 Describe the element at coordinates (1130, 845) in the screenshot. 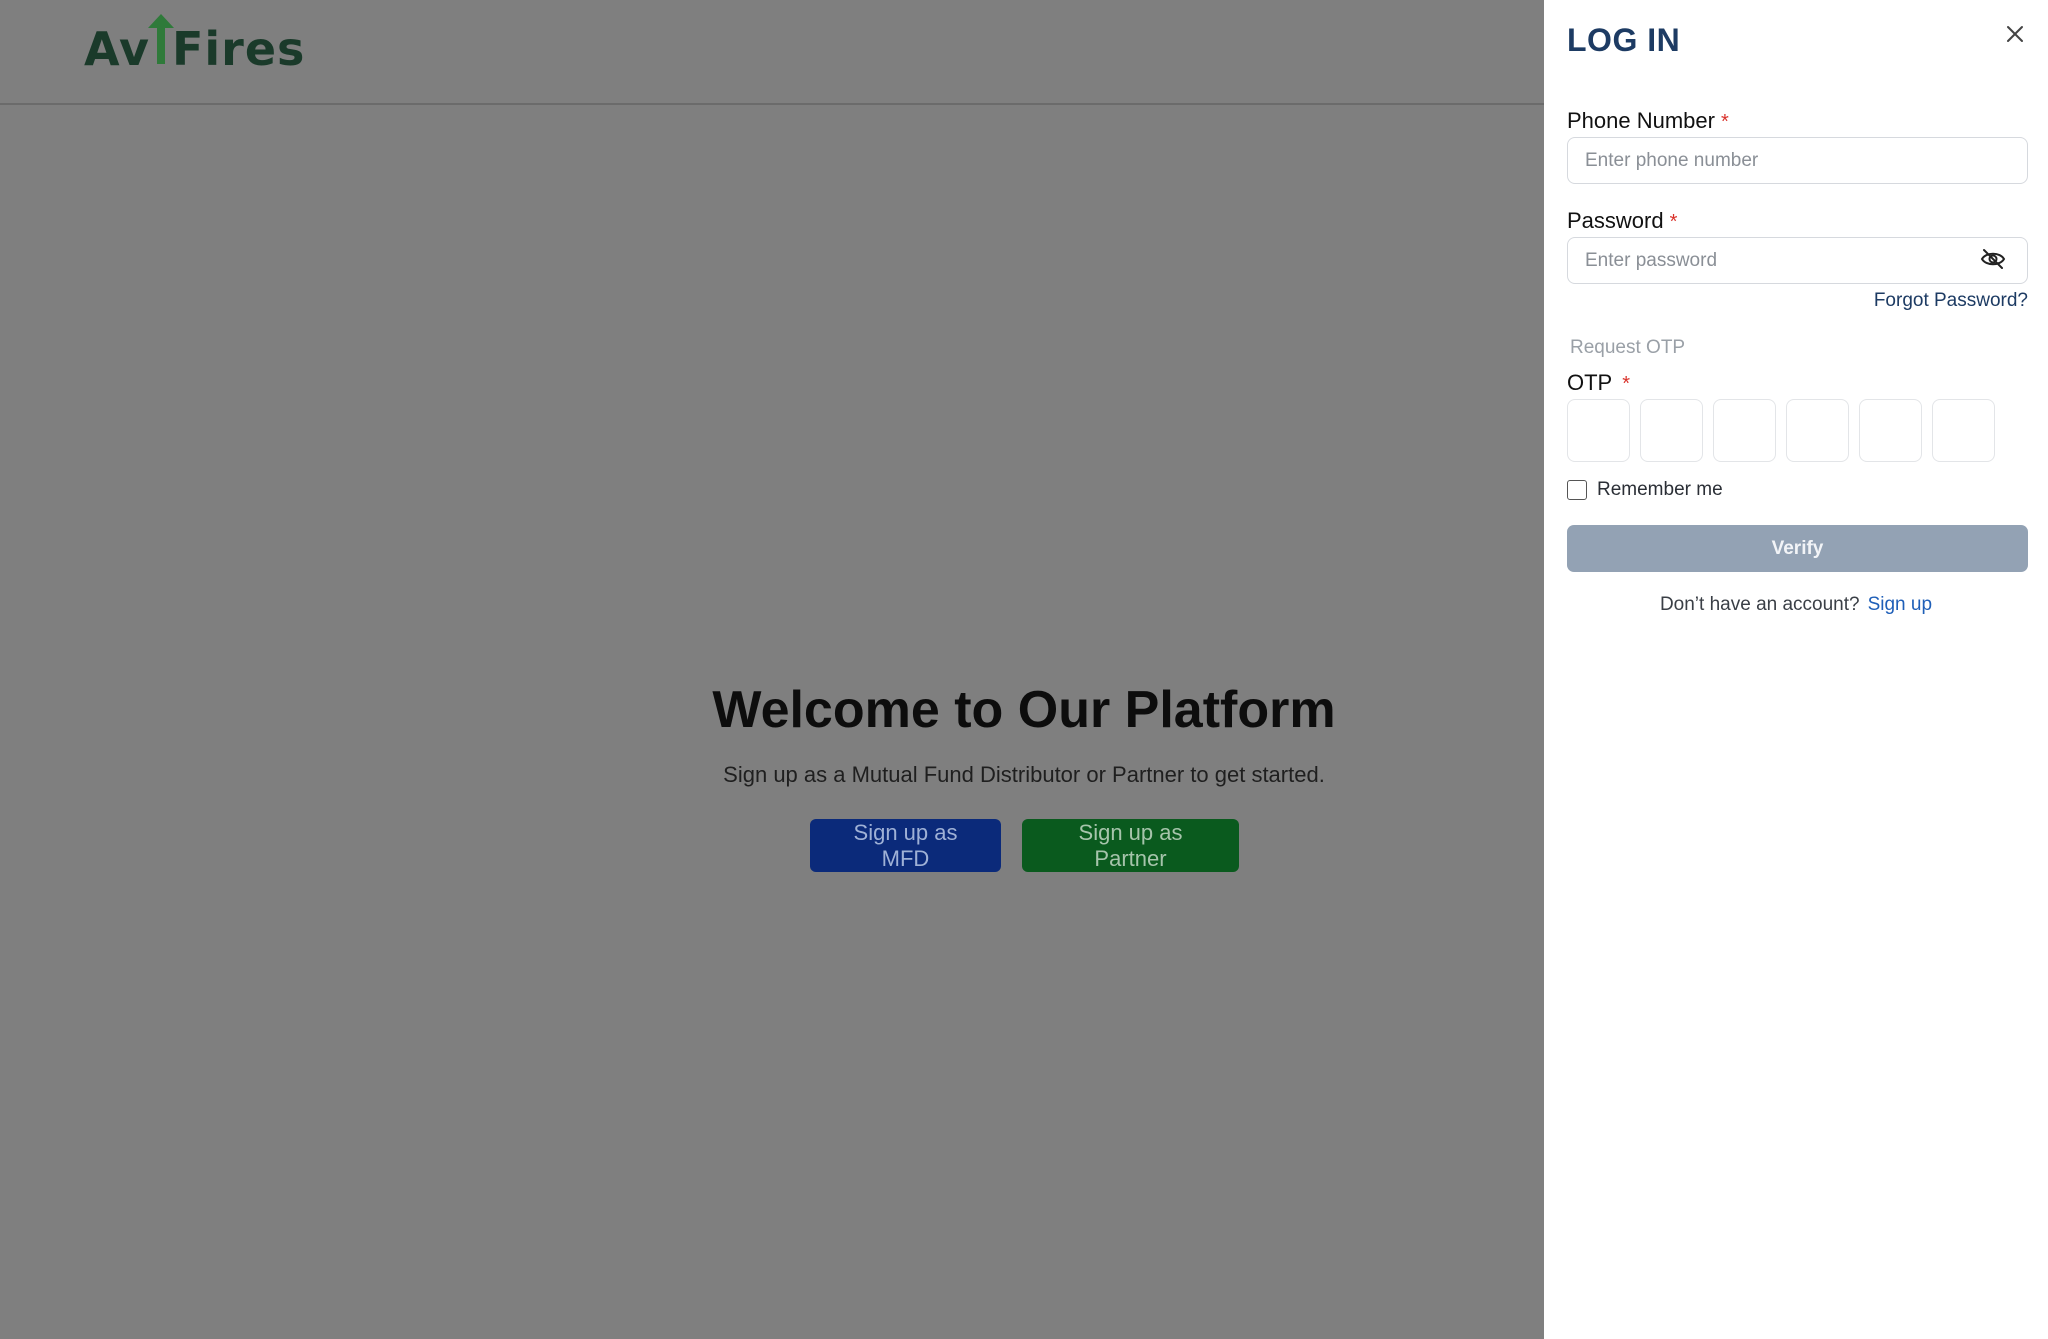

I see `signup-partner-button: Sign up as Partner` at that location.